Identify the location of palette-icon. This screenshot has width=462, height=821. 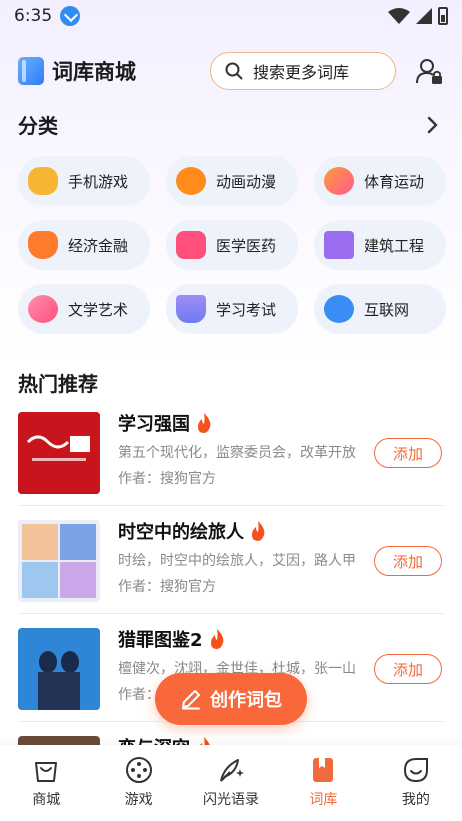
(43, 309).